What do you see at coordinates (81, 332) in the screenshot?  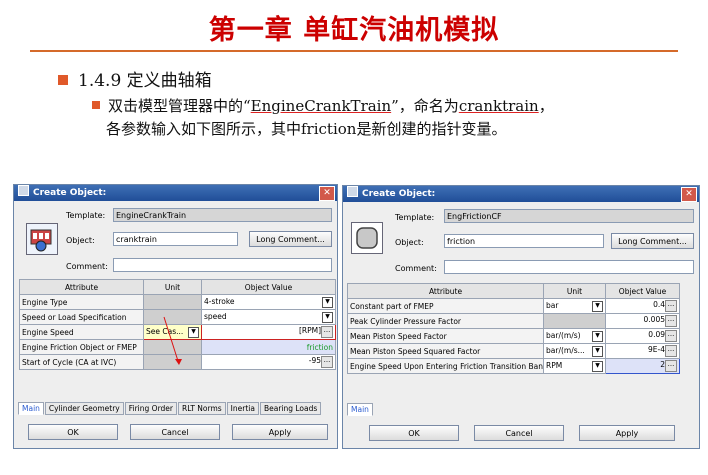 I see `attr-cell: Engine Speed` at bounding box center [81, 332].